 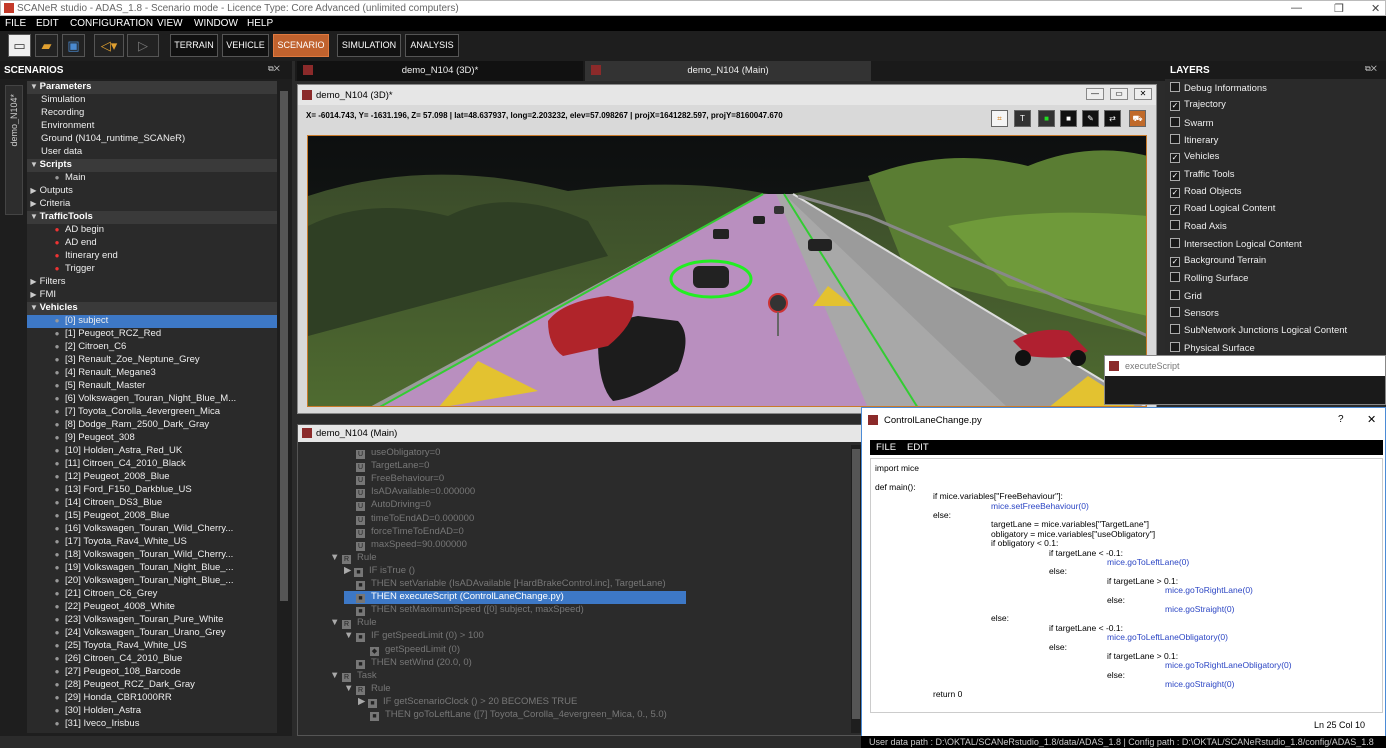 What do you see at coordinates (1137, 118) in the screenshot?
I see `car-icon: ⛟` at bounding box center [1137, 118].